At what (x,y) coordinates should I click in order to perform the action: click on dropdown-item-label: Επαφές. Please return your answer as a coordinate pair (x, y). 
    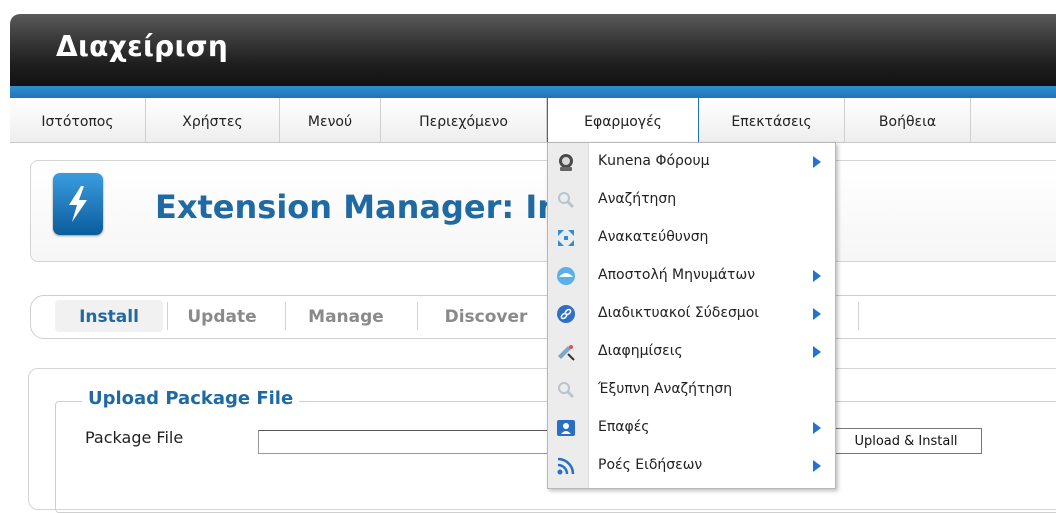
    Looking at the image, I should click on (624, 427).